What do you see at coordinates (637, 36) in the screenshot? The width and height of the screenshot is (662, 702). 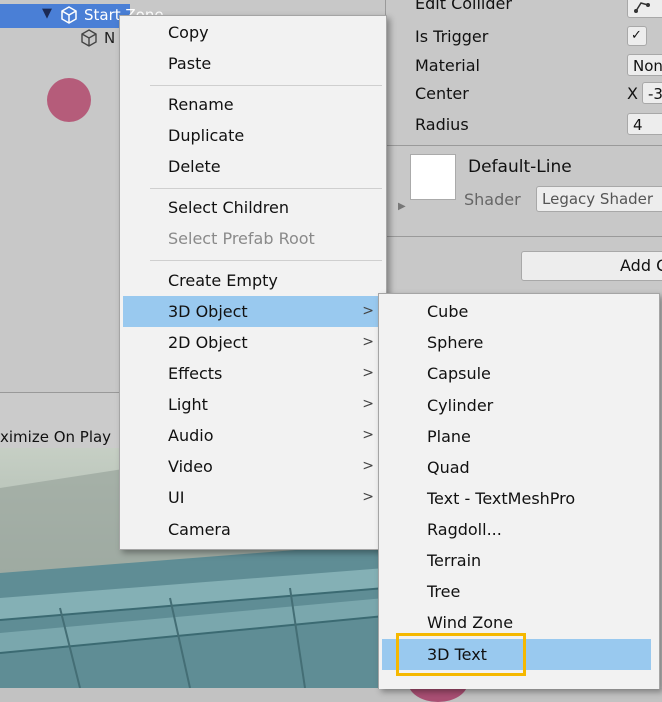 I see `is-trigger-checkbox: ✓` at bounding box center [637, 36].